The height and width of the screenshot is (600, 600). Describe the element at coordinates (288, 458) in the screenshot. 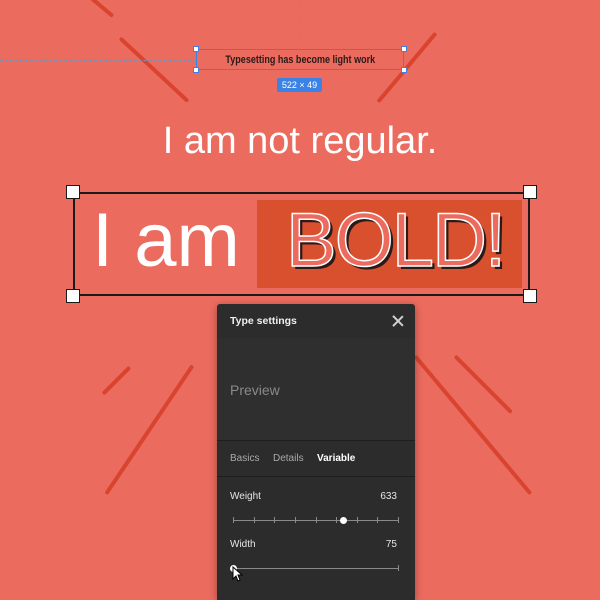

I see `tab-details: Details` at that location.